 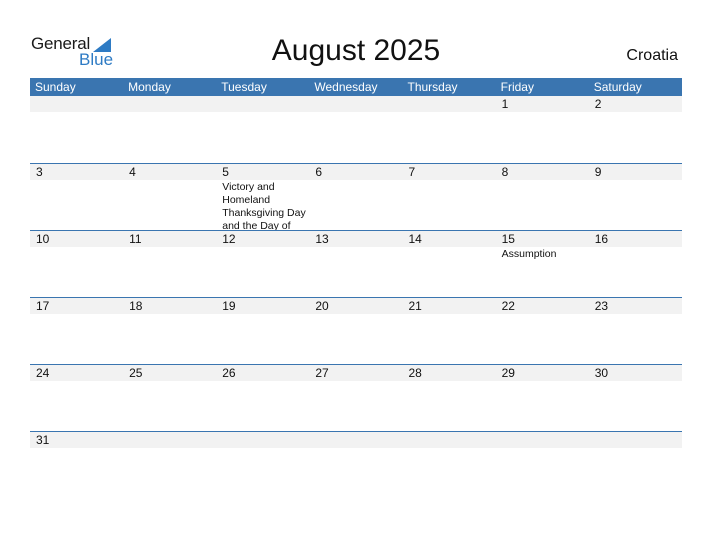 I want to click on day-number: 22, so click(x=508, y=306).